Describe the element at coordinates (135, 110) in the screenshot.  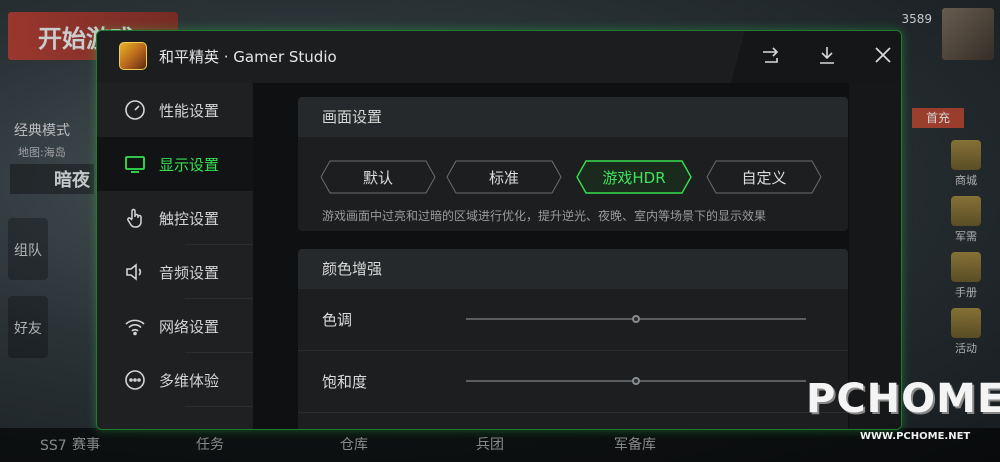
I see `speedometer-icon` at that location.